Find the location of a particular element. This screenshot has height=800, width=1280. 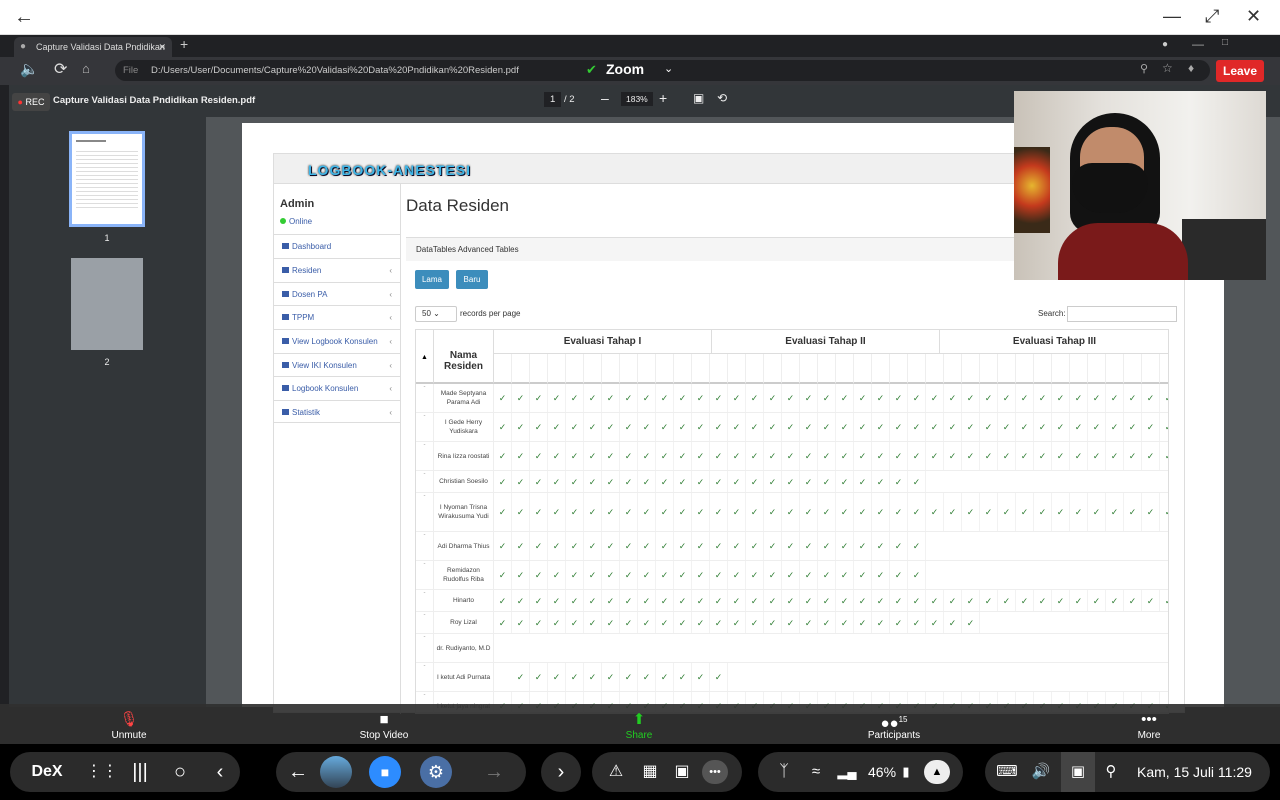

sort-column-header: ▲ is located at coordinates (425, 357).